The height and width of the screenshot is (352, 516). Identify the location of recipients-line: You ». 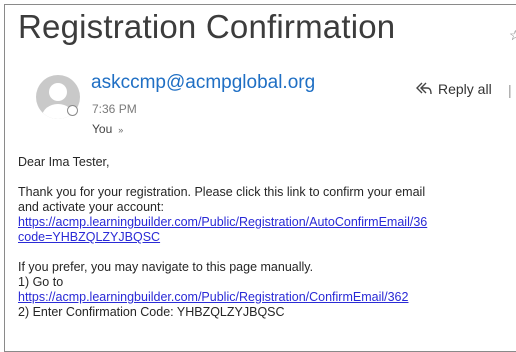
(107, 129).